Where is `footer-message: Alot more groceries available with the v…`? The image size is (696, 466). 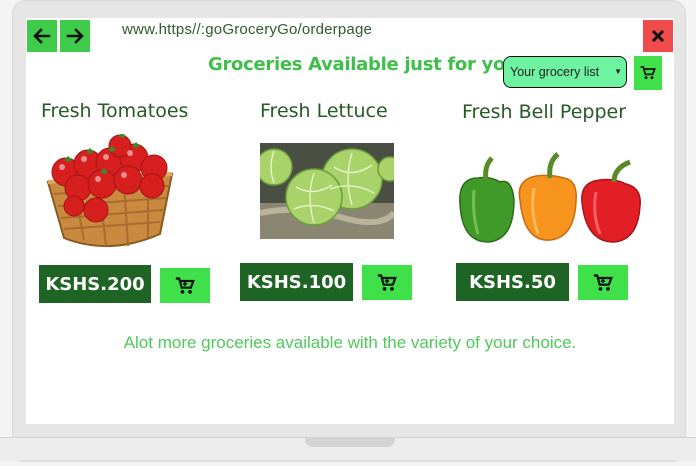 footer-message: Alot more groceries available with the v… is located at coordinates (350, 342).